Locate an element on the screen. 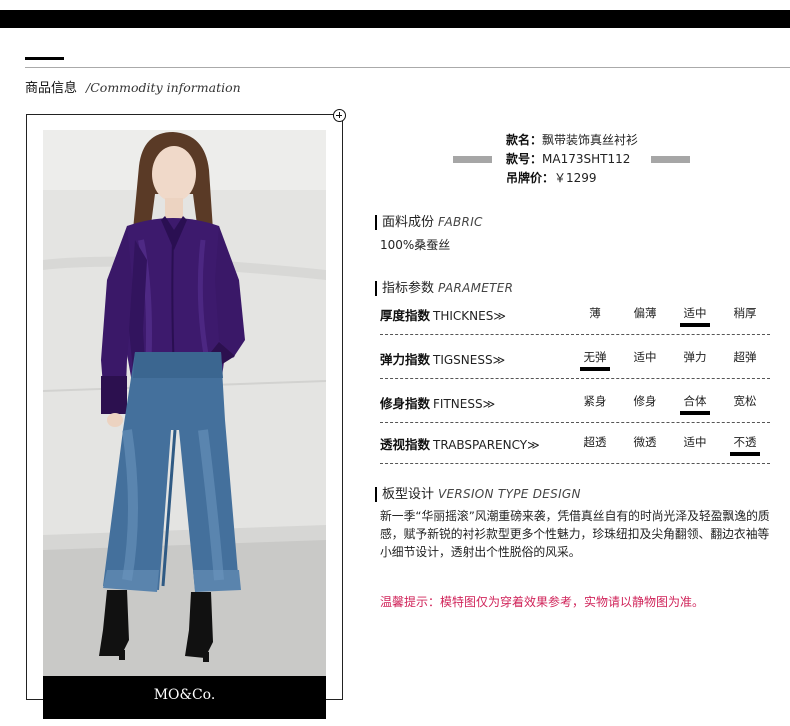  product-name-value: 飘带装饰真丝衬衫 is located at coordinates (590, 140).